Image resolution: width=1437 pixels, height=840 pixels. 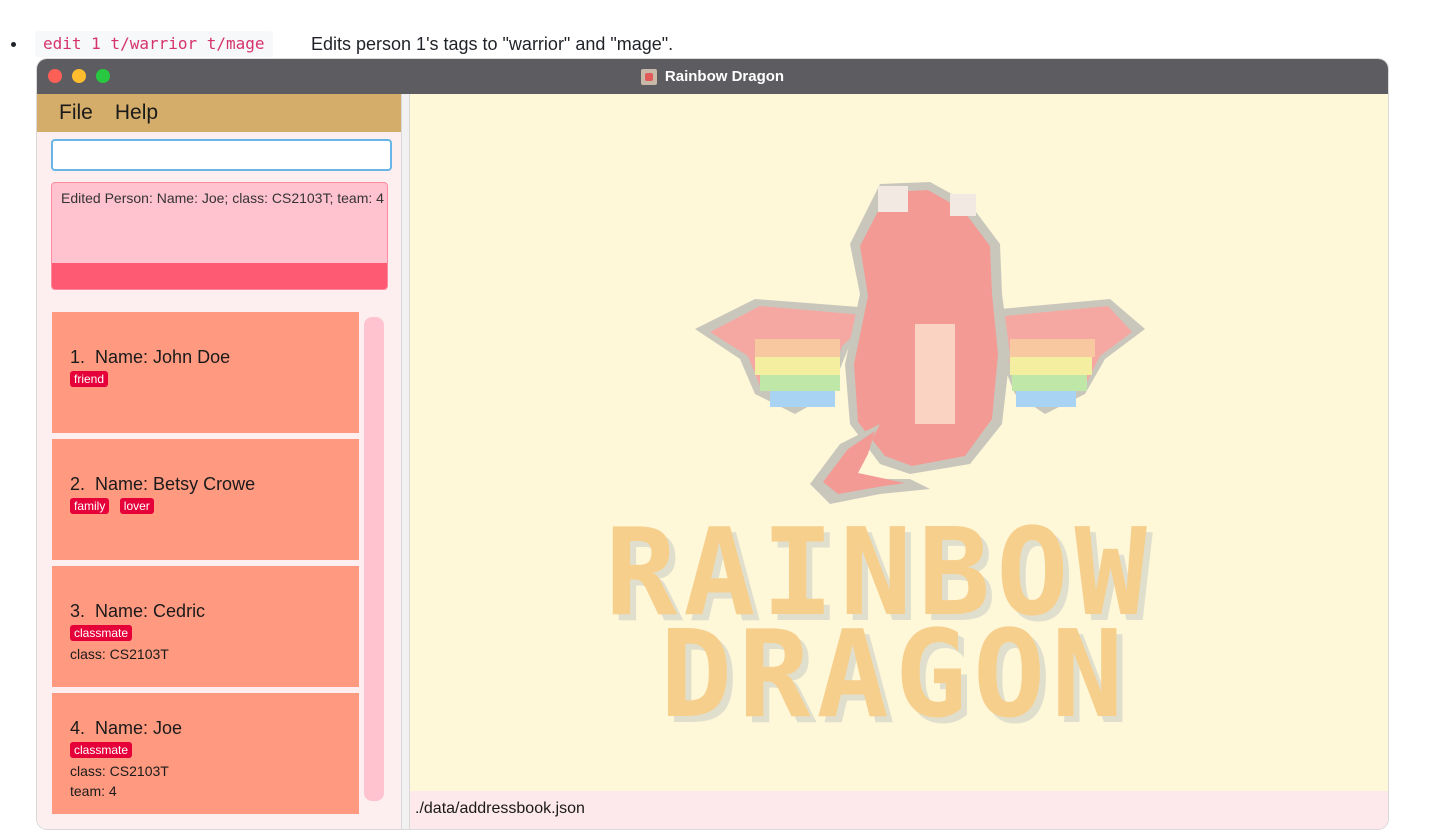 What do you see at coordinates (115, 506) in the screenshot?
I see `person-tags: family lover` at bounding box center [115, 506].